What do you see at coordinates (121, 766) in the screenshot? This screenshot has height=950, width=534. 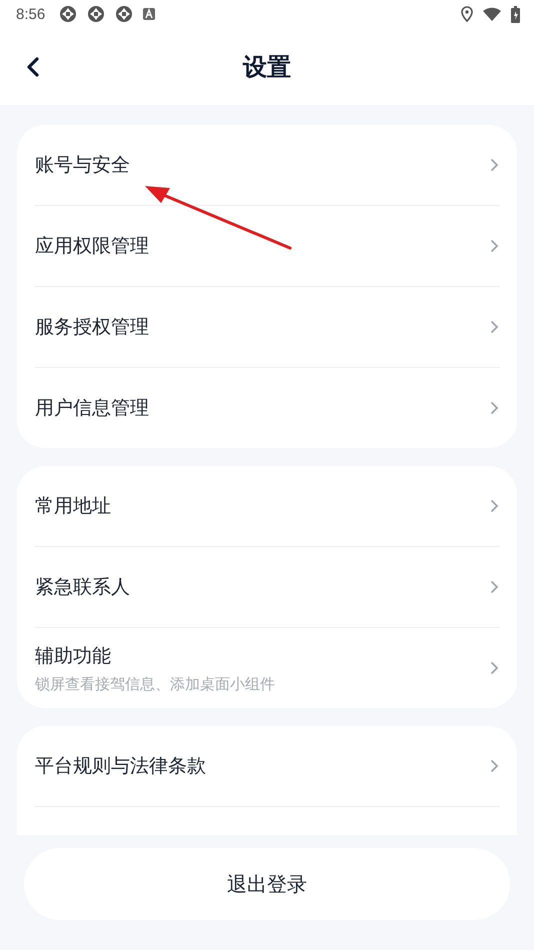 I see `item-label: 平台规则与法律条款` at bounding box center [121, 766].